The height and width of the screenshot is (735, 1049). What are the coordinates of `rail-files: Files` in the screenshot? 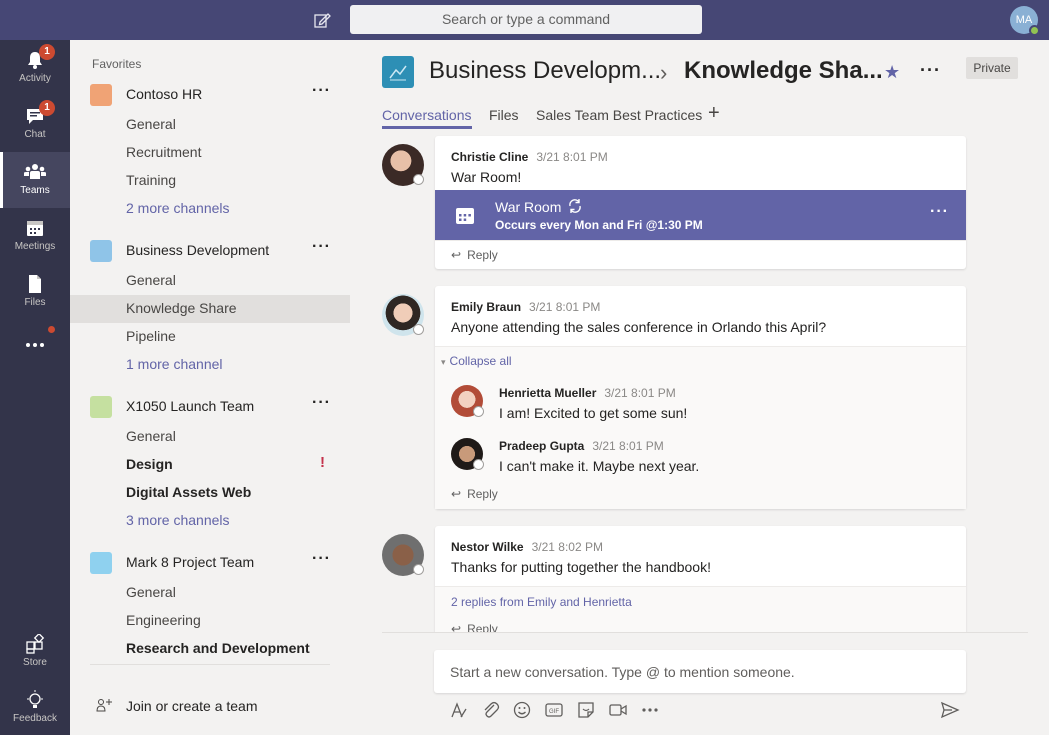 It's located at (35, 292).